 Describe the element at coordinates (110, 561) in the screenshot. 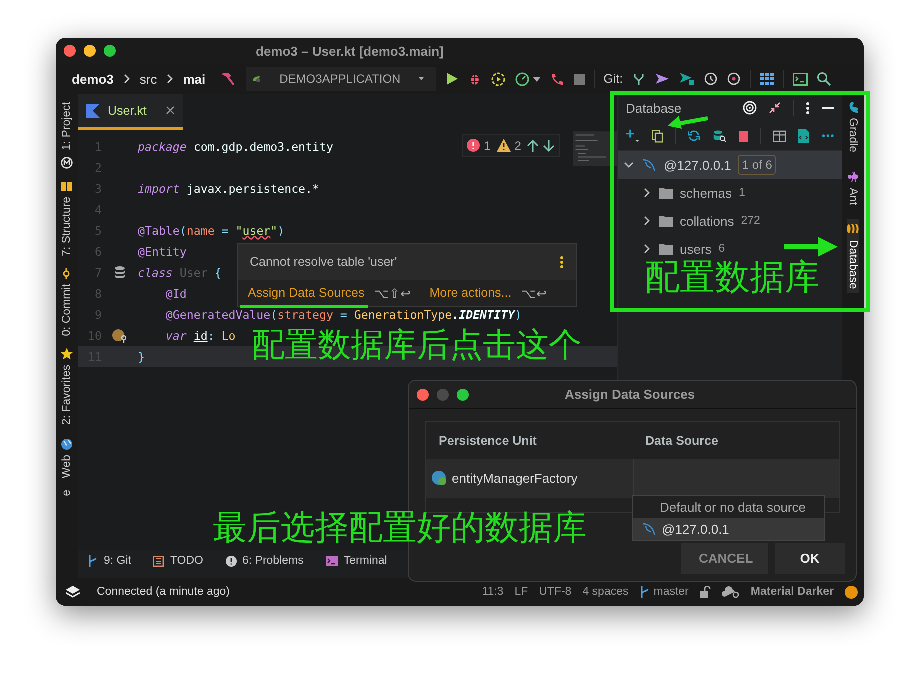

I see `tool-window-tab: 9: Git` at that location.